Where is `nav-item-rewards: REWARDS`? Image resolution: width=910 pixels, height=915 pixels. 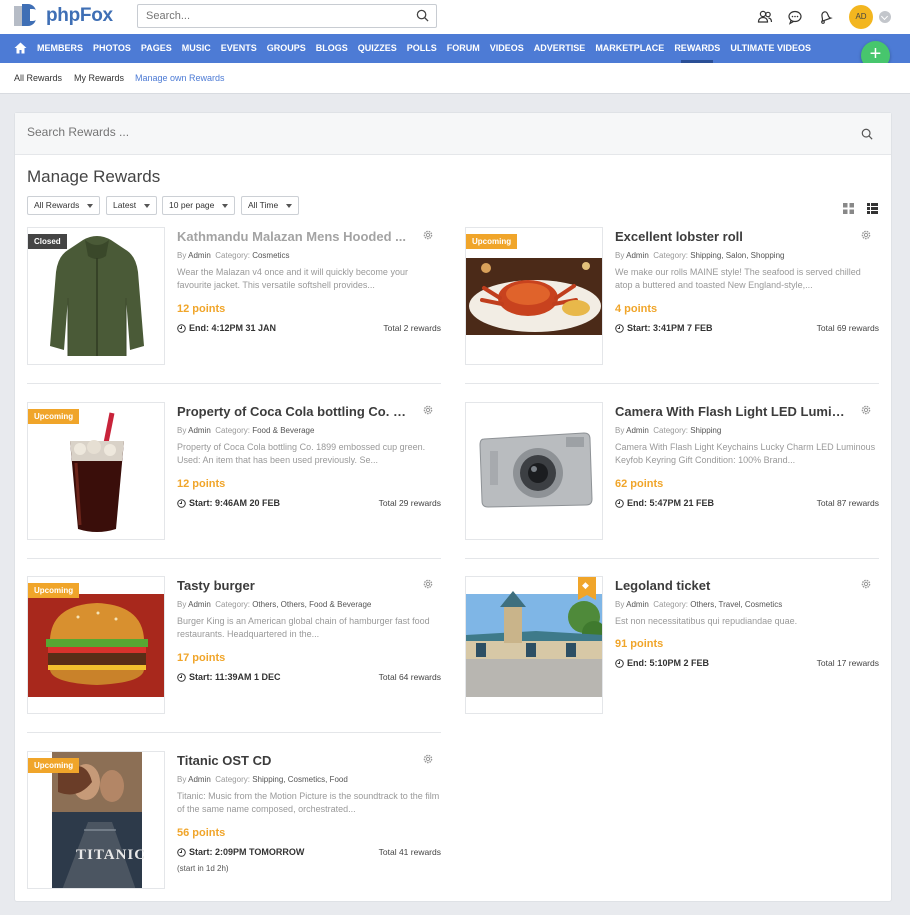
nav-item-rewards: REWARDS is located at coordinates (697, 48).